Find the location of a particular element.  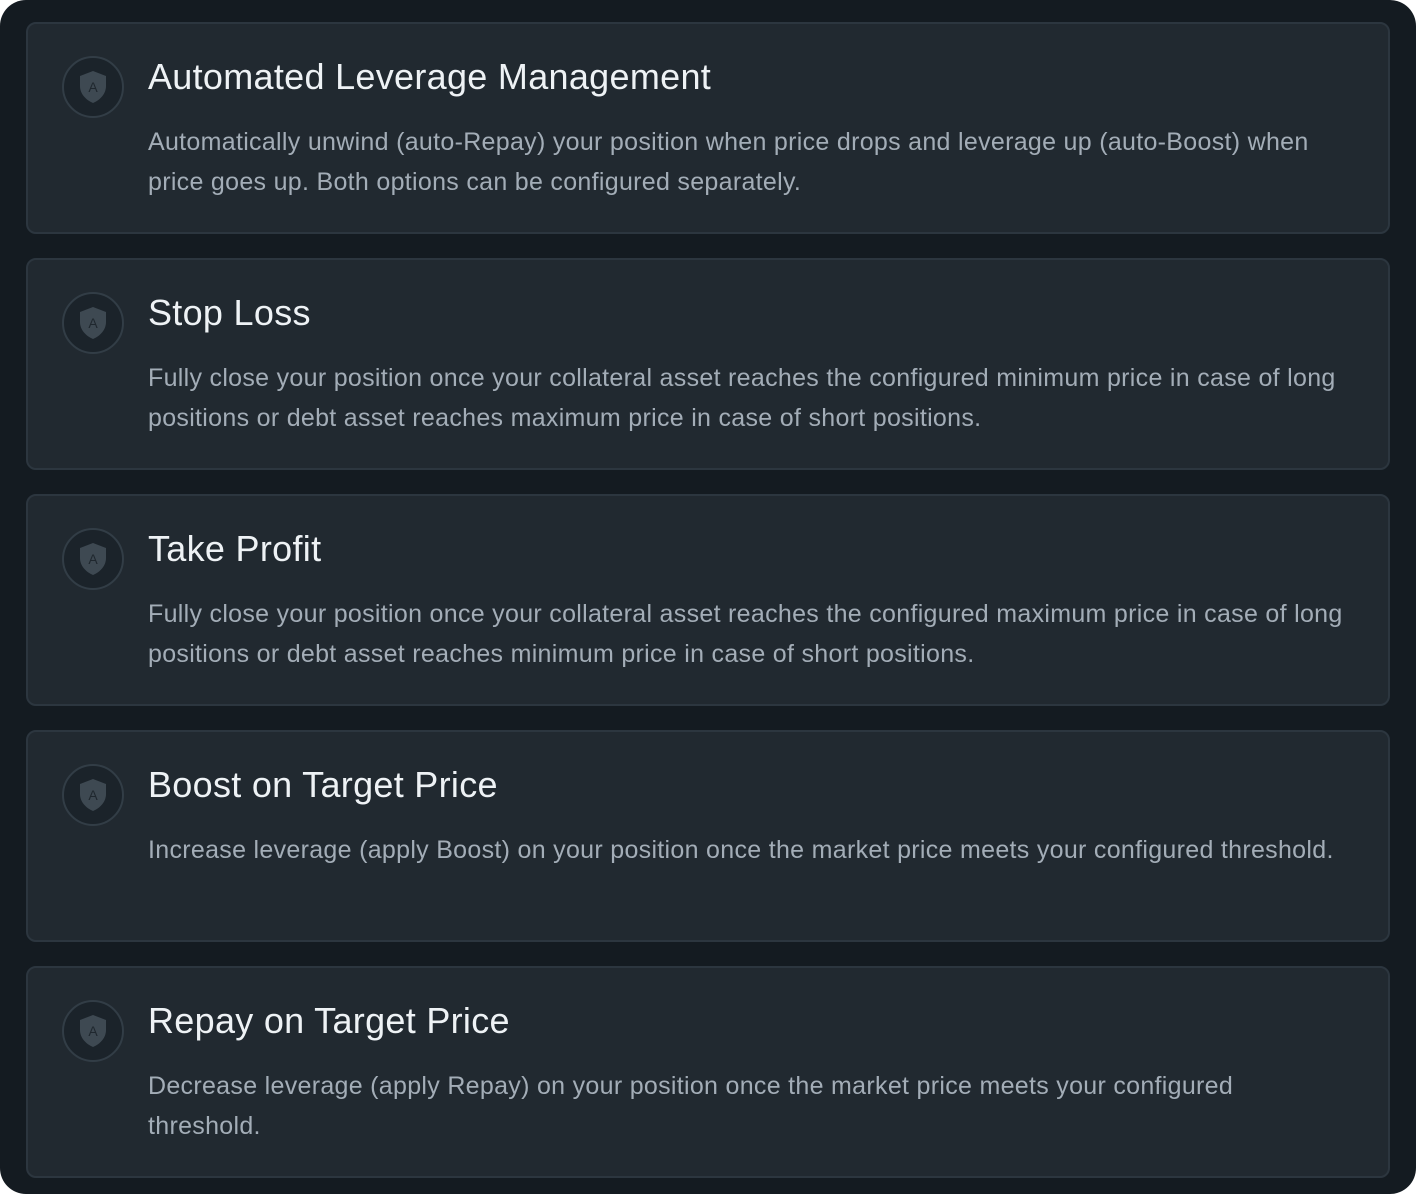

card-title: Boost on Target Price is located at coordinates (323, 784).